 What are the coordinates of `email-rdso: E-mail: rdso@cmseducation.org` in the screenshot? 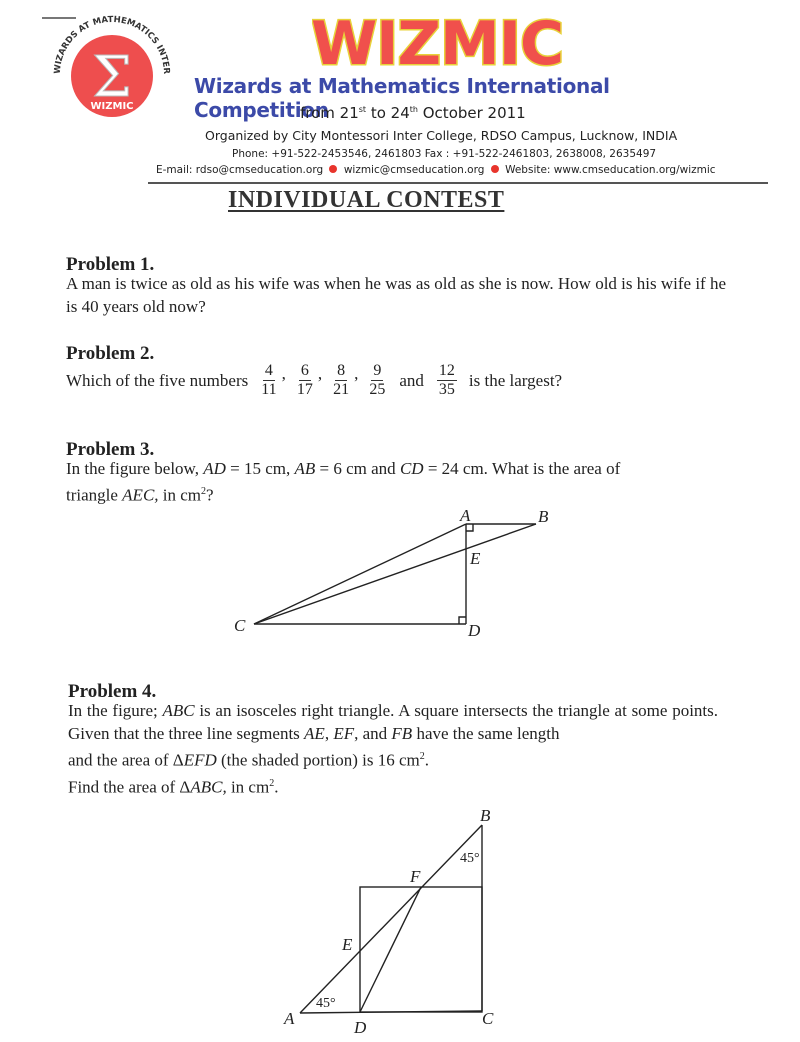 It's located at (239, 170).